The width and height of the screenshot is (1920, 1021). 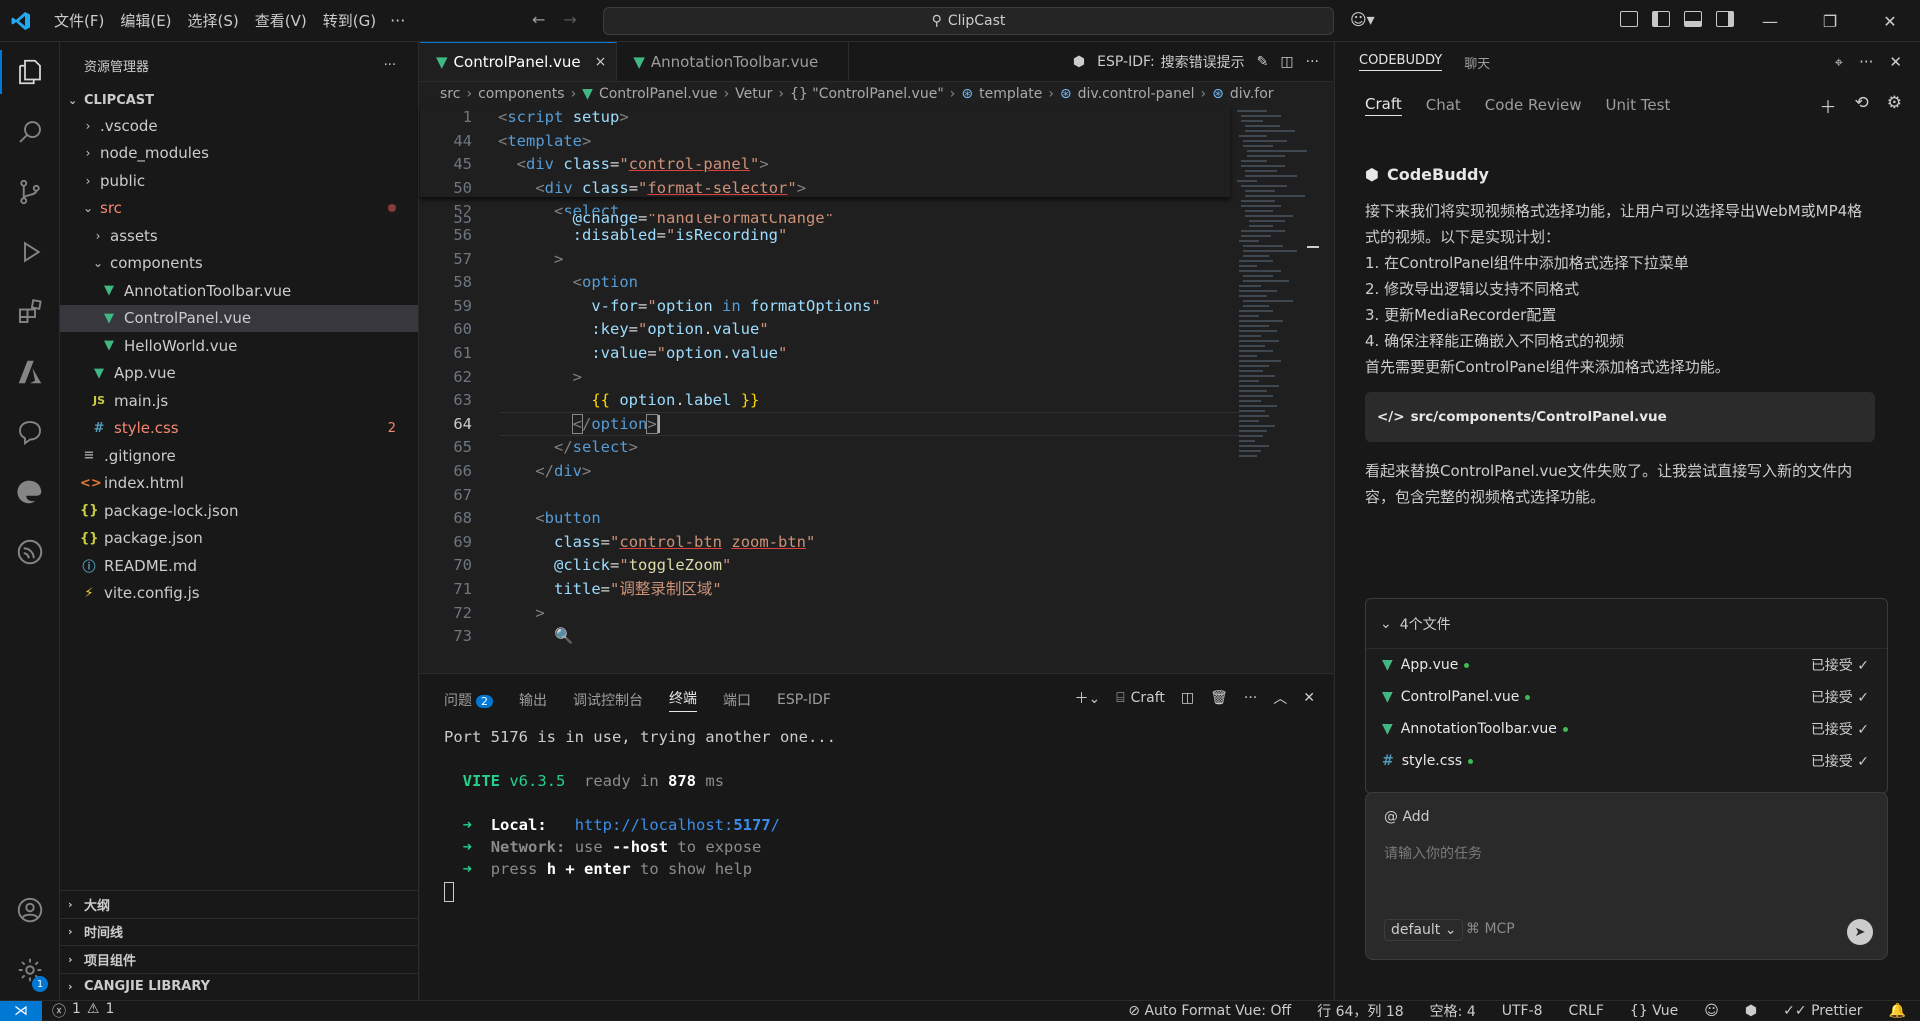 What do you see at coordinates (1010, 94) in the screenshot?
I see `breadcrumb-item: template` at bounding box center [1010, 94].